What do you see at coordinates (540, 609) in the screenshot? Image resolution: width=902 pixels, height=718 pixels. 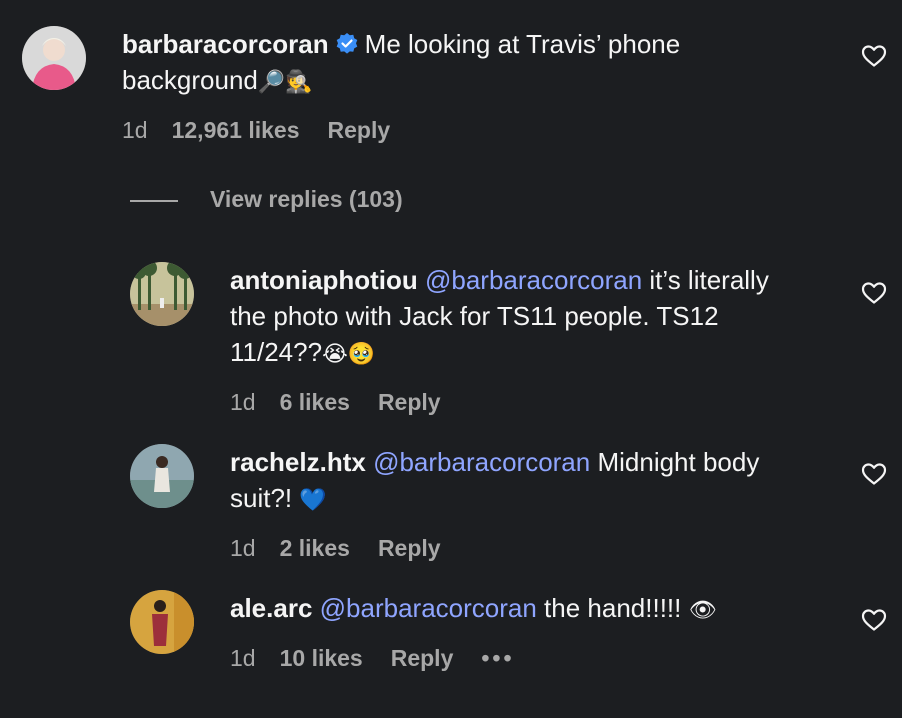 I see `reply-body: ale.arc @barbaracorcoran the hand!!!!! 👁` at bounding box center [540, 609].